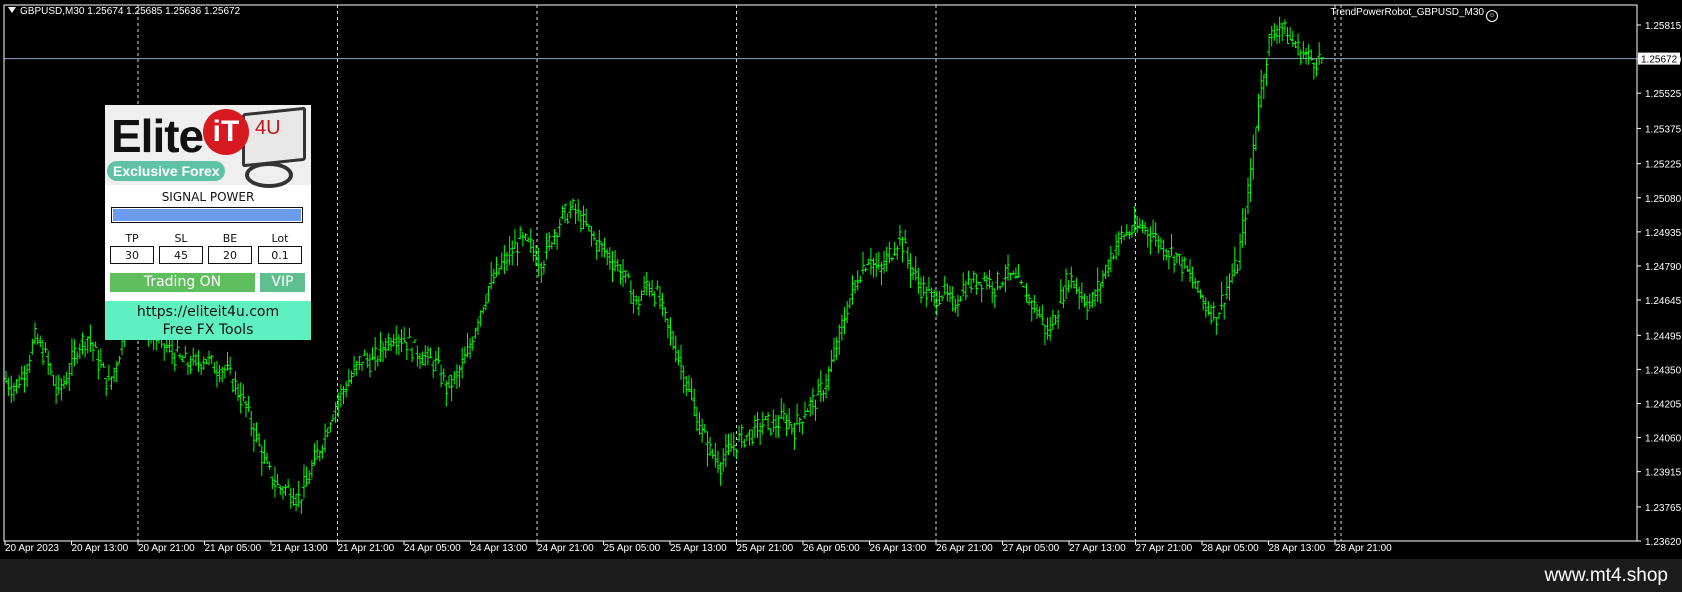 This screenshot has width=1682, height=592. Describe the element at coordinates (1659, 60) in the screenshot. I see `current-price-label: 1.25672` at that location.